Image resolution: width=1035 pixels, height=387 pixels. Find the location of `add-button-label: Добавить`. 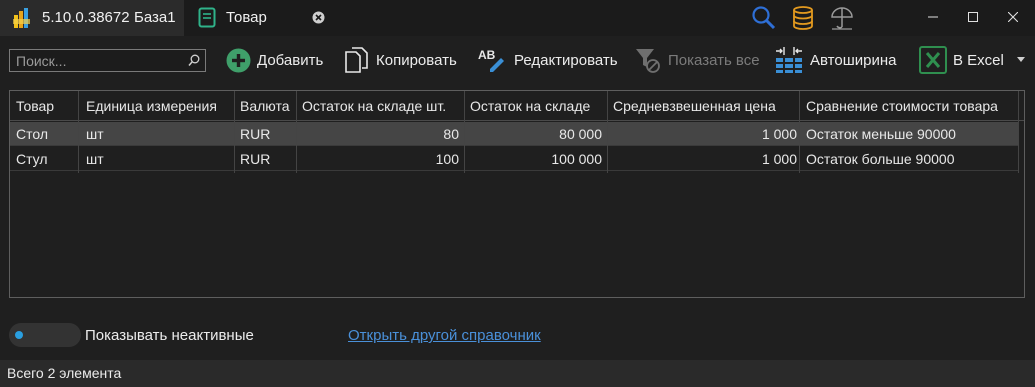

add-button-label: Добавить is located at coordinates (290, 60).